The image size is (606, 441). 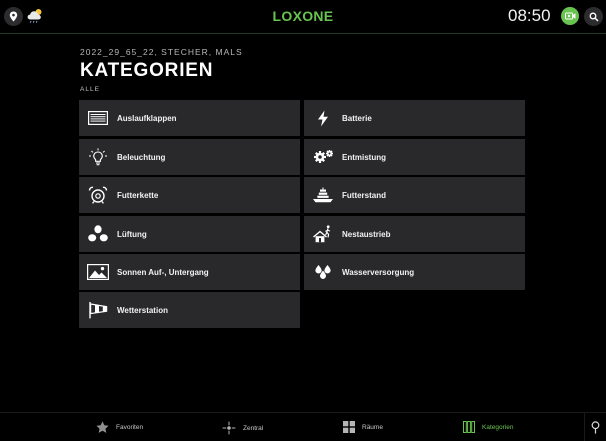 What do you see at coordinates (372, 427) in the screenshot?
I see `nav-rooms-label: Räume` at bounding box center [372, 427].